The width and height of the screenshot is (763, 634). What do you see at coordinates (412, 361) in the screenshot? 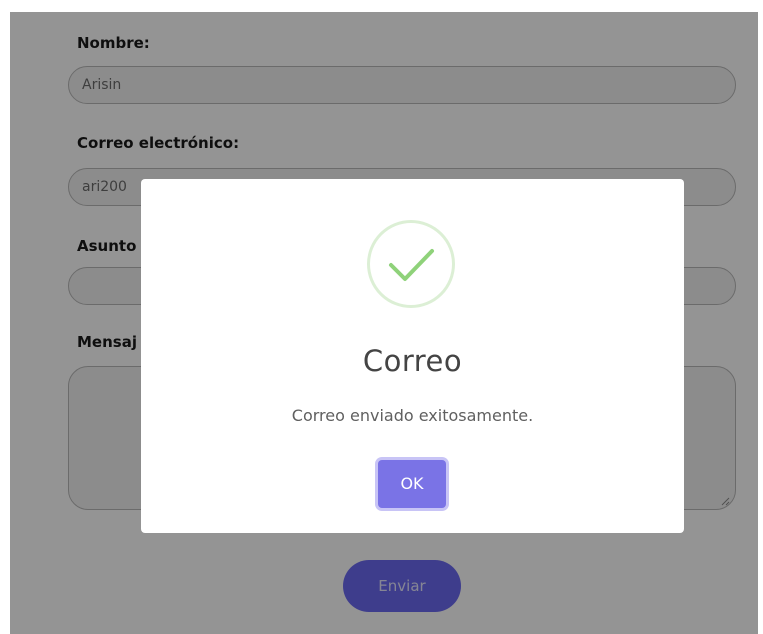
I see `dialog-title: Correo` at bounding box center [412, 361].